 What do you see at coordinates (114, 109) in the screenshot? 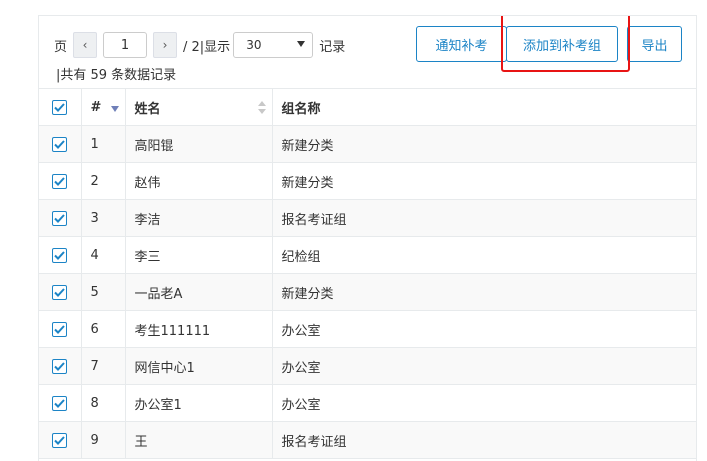
I see `sort-desc-icon` at bounding box center [114, 109].